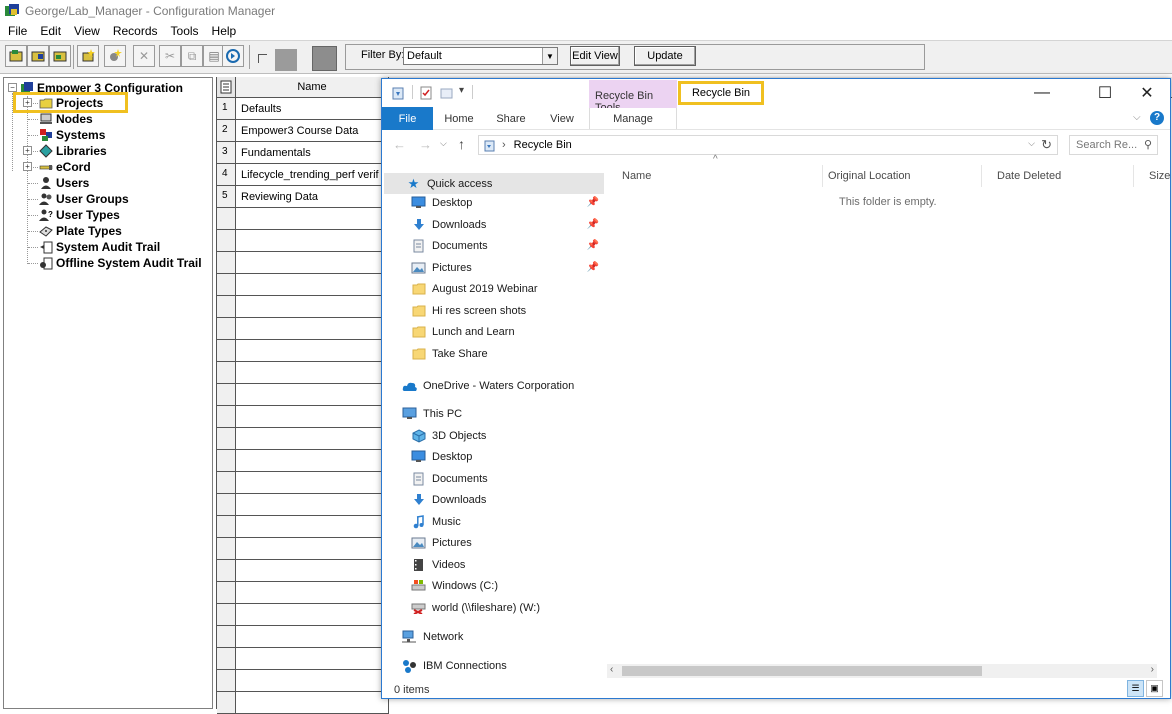  What do you see at coordinates (27, 166) in the screenshot?
I see `expand-ecord-icon: +` at bounding box center [27, 166].